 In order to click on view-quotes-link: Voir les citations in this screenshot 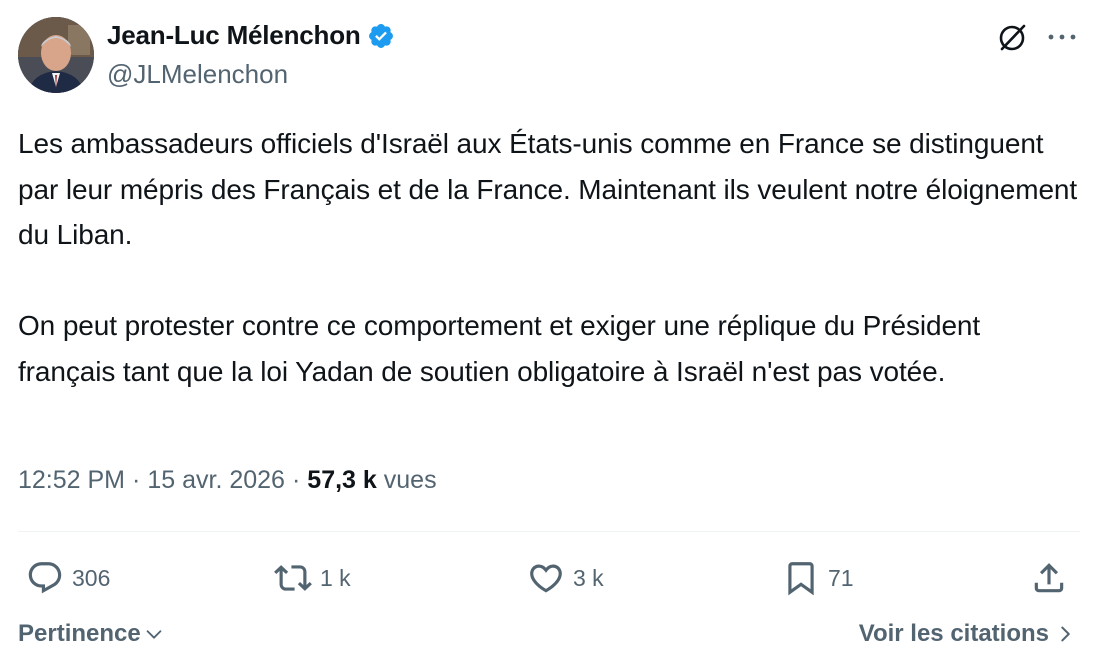, I will do `click(967, 634)`.